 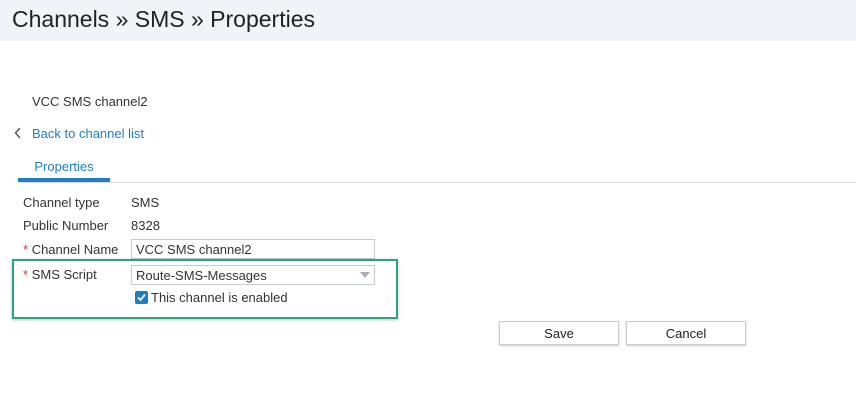 I want to click on channel-type-value: SMS, so click(x=145, y=202).